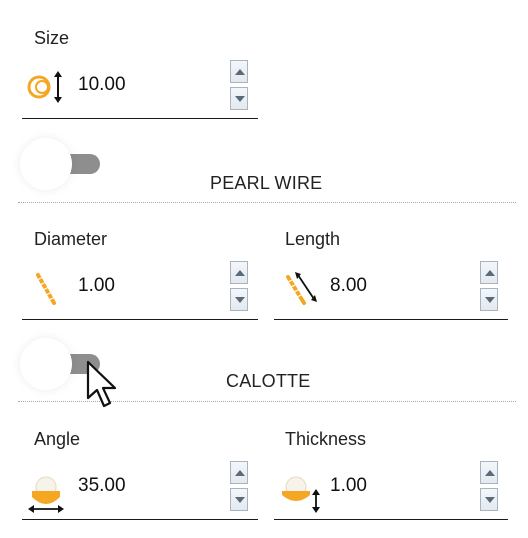 This screenshot has height=538, width=528. What do you see at coordinates (490, 287) in the screenshot?
I see `length-spinner` at bounding box center [490, 287].